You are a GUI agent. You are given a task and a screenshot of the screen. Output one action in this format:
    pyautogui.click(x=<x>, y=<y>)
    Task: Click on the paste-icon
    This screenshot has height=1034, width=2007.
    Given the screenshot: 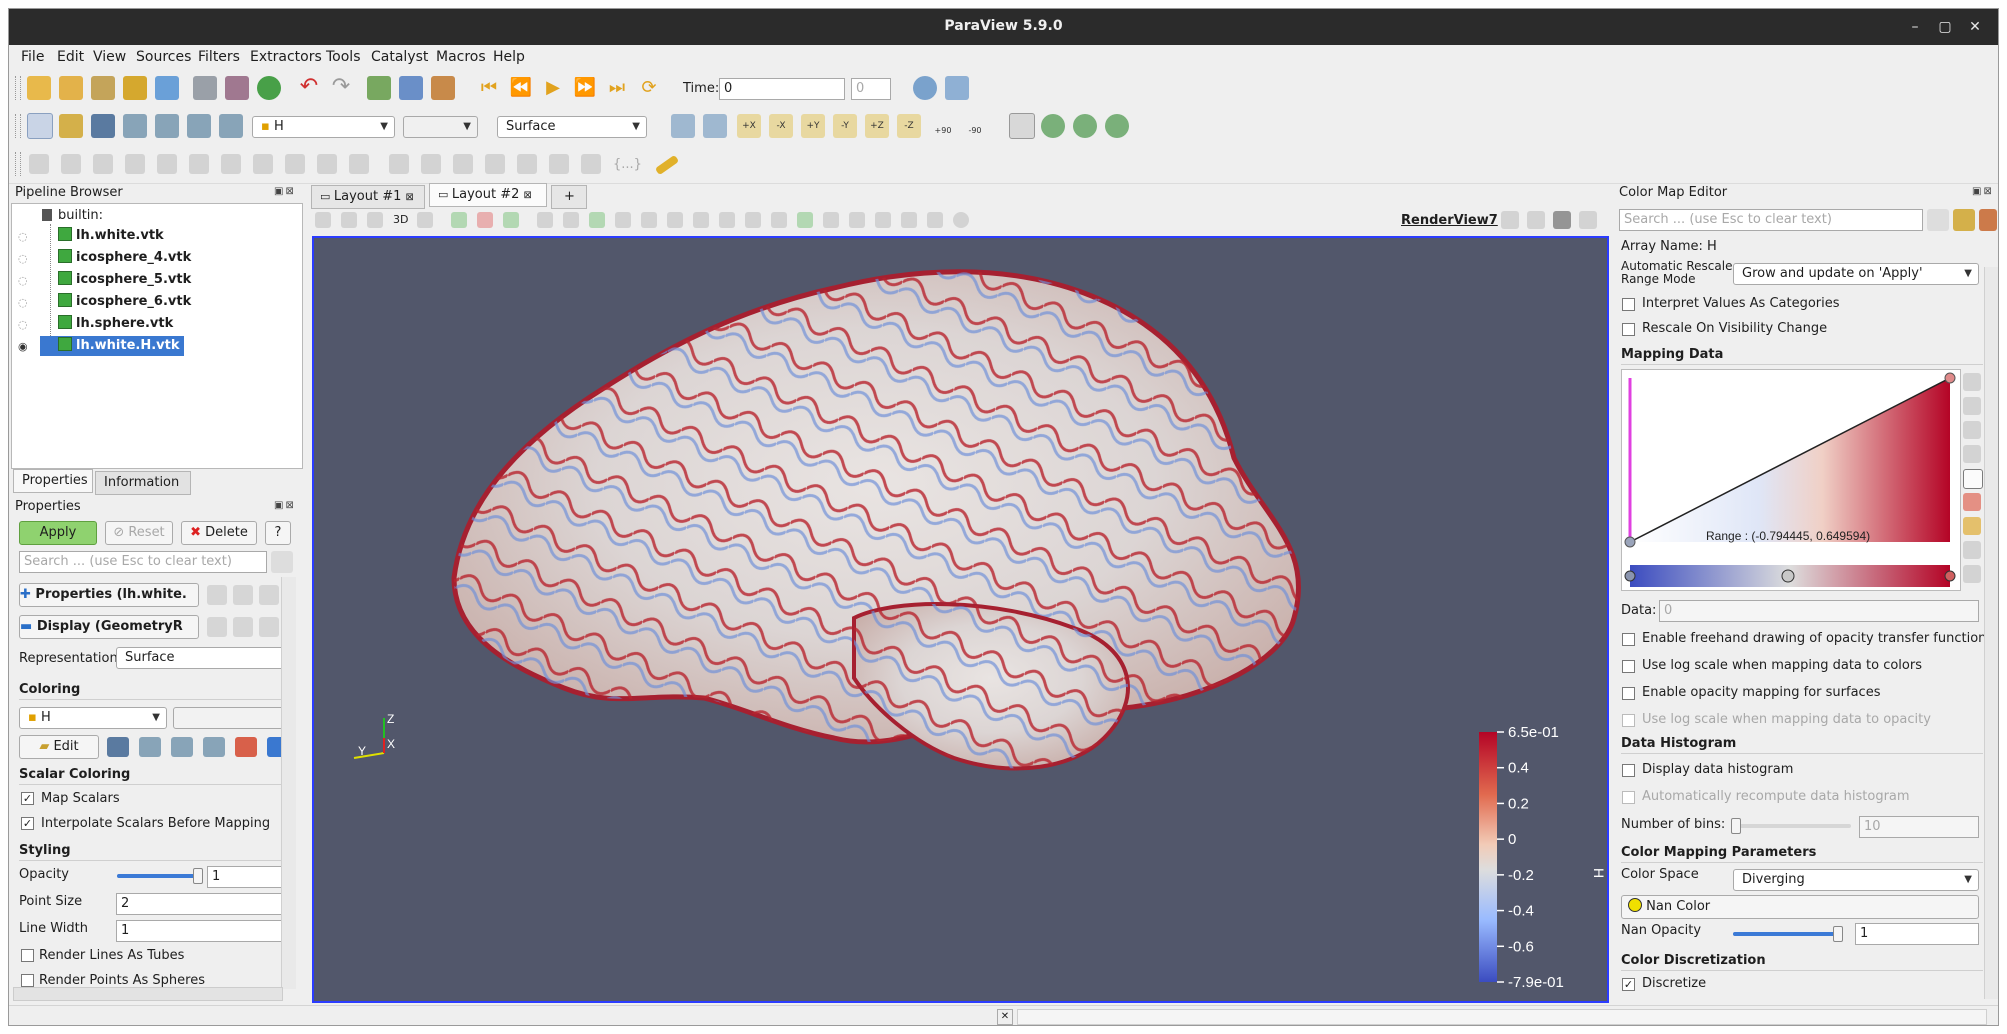 What is the action you would take?
    pyautogui.click(x=243, y=595)
    